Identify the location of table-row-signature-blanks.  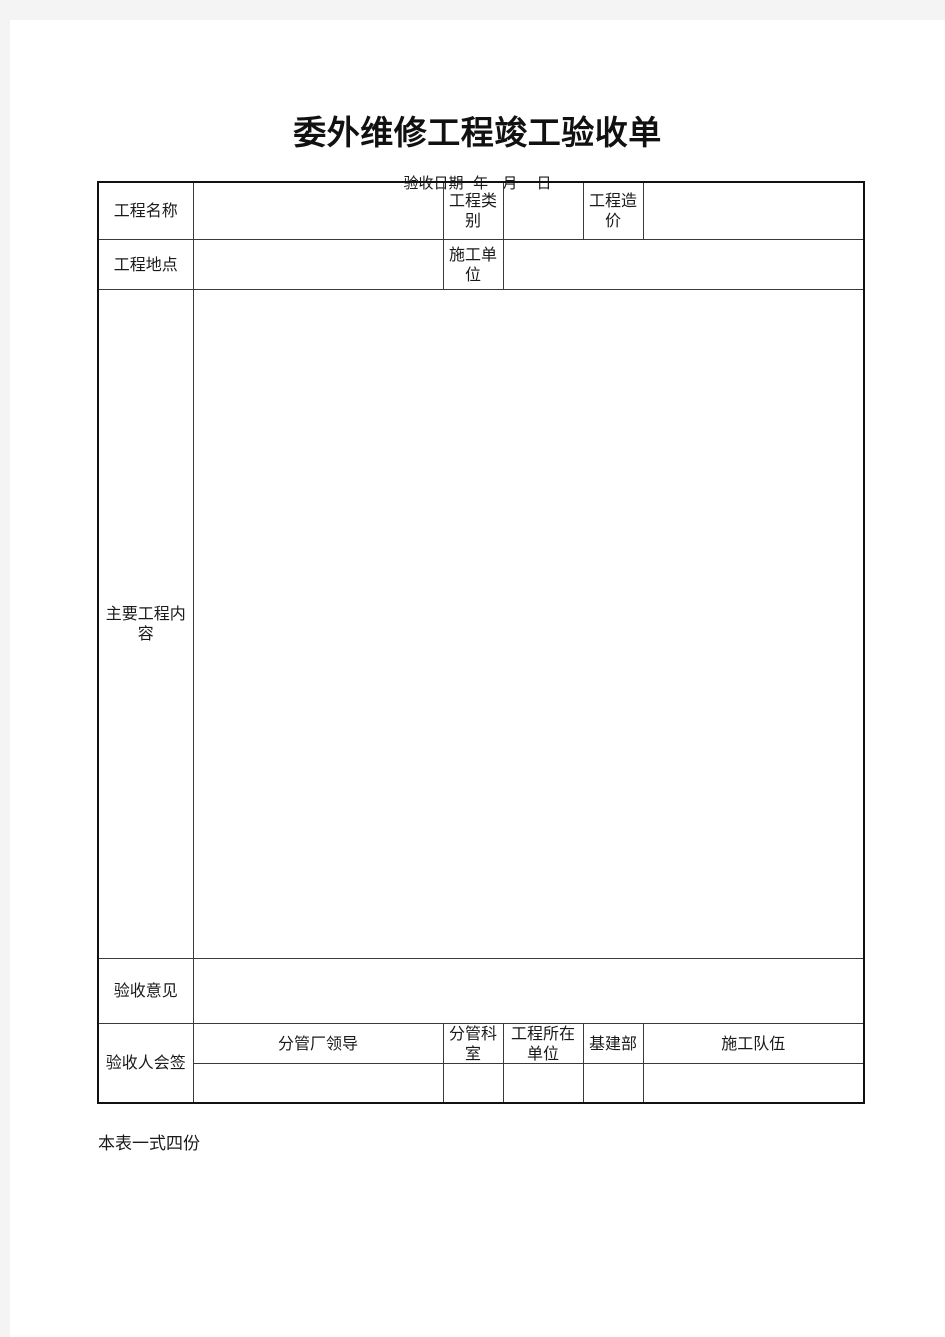
(481, 1083).